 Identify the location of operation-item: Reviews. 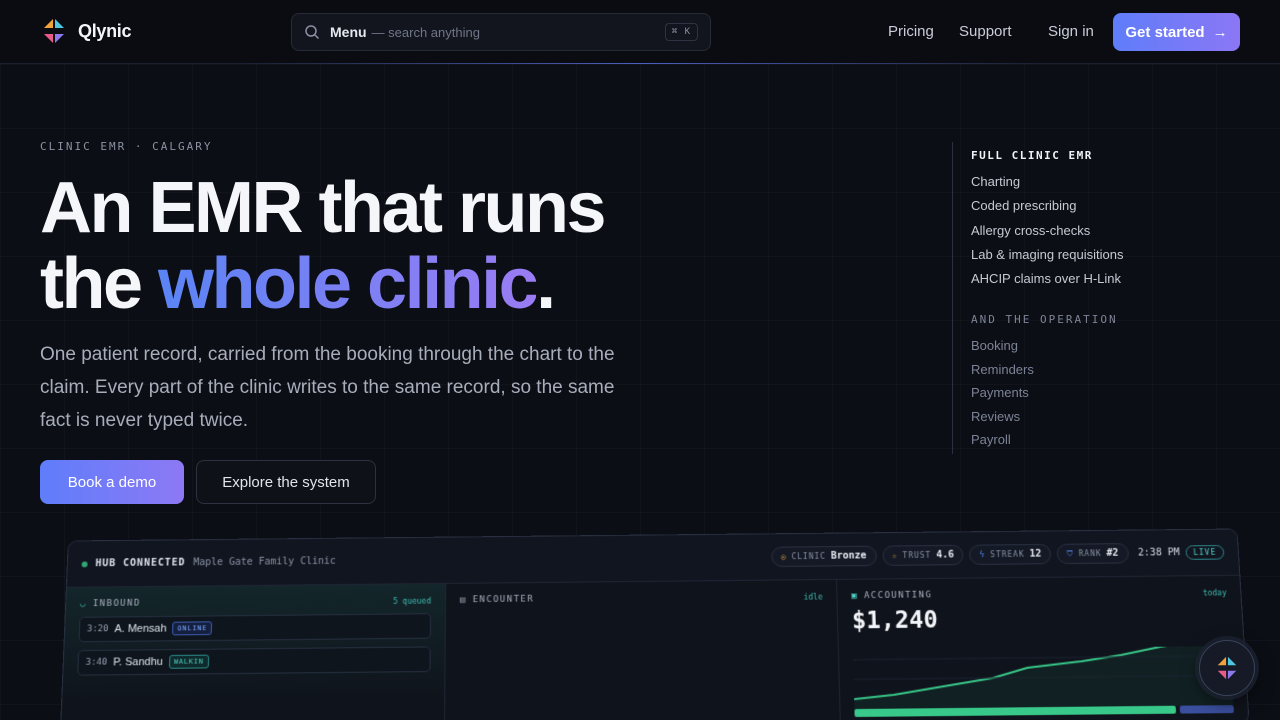
(1111, 417).